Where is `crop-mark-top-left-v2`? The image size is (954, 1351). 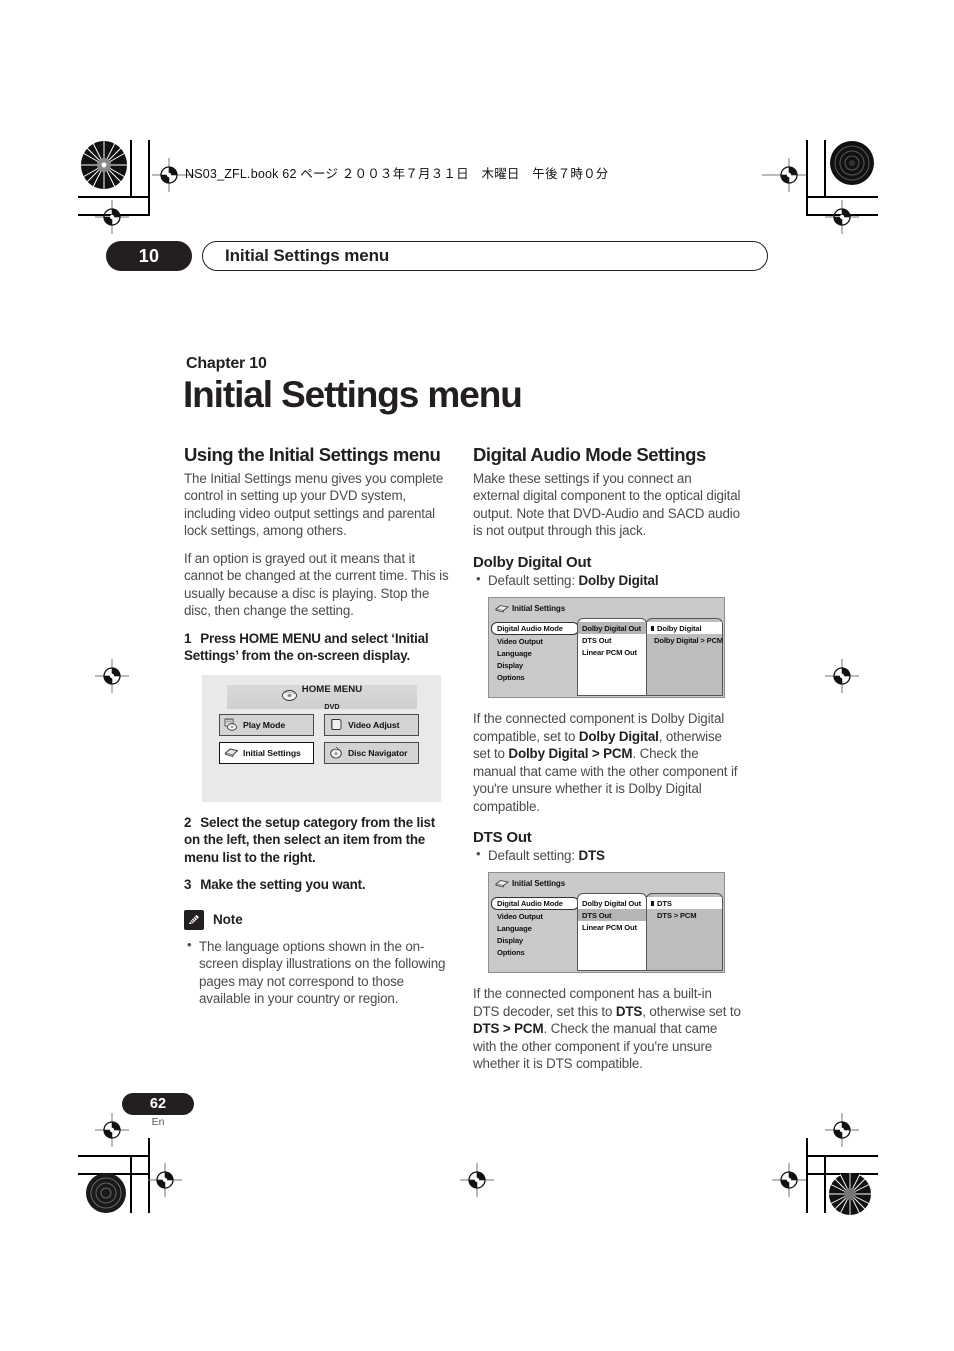
crop-mark-top-left-v2 is located at coordinates (149, 177).